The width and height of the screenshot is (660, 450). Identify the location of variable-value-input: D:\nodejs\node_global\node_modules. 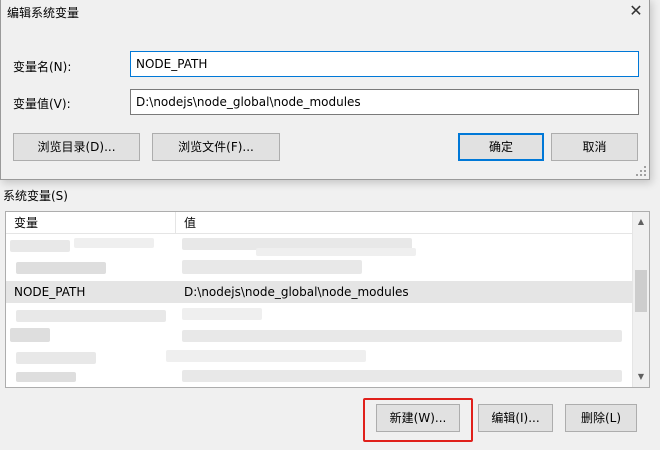
(384, 102).